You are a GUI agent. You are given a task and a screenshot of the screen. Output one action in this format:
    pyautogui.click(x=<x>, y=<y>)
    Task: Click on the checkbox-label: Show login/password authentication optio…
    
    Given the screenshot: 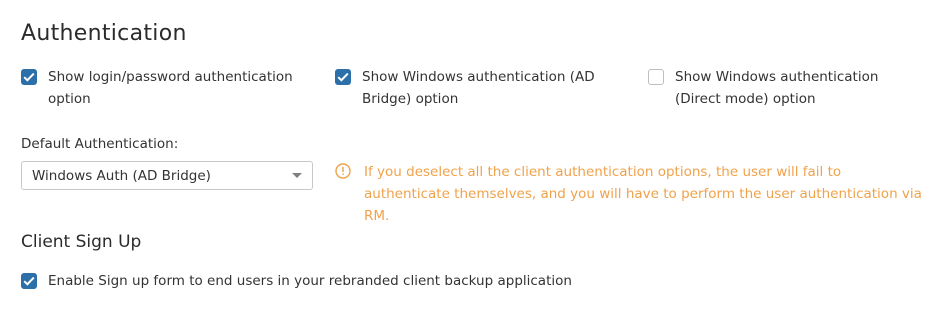 What is the action you would take?
    pyautogui.click(x=170, y=88)
    